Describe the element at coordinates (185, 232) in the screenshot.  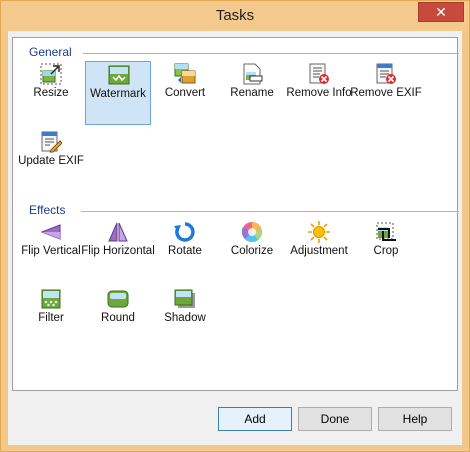
I see `rotate-icon` at that location.